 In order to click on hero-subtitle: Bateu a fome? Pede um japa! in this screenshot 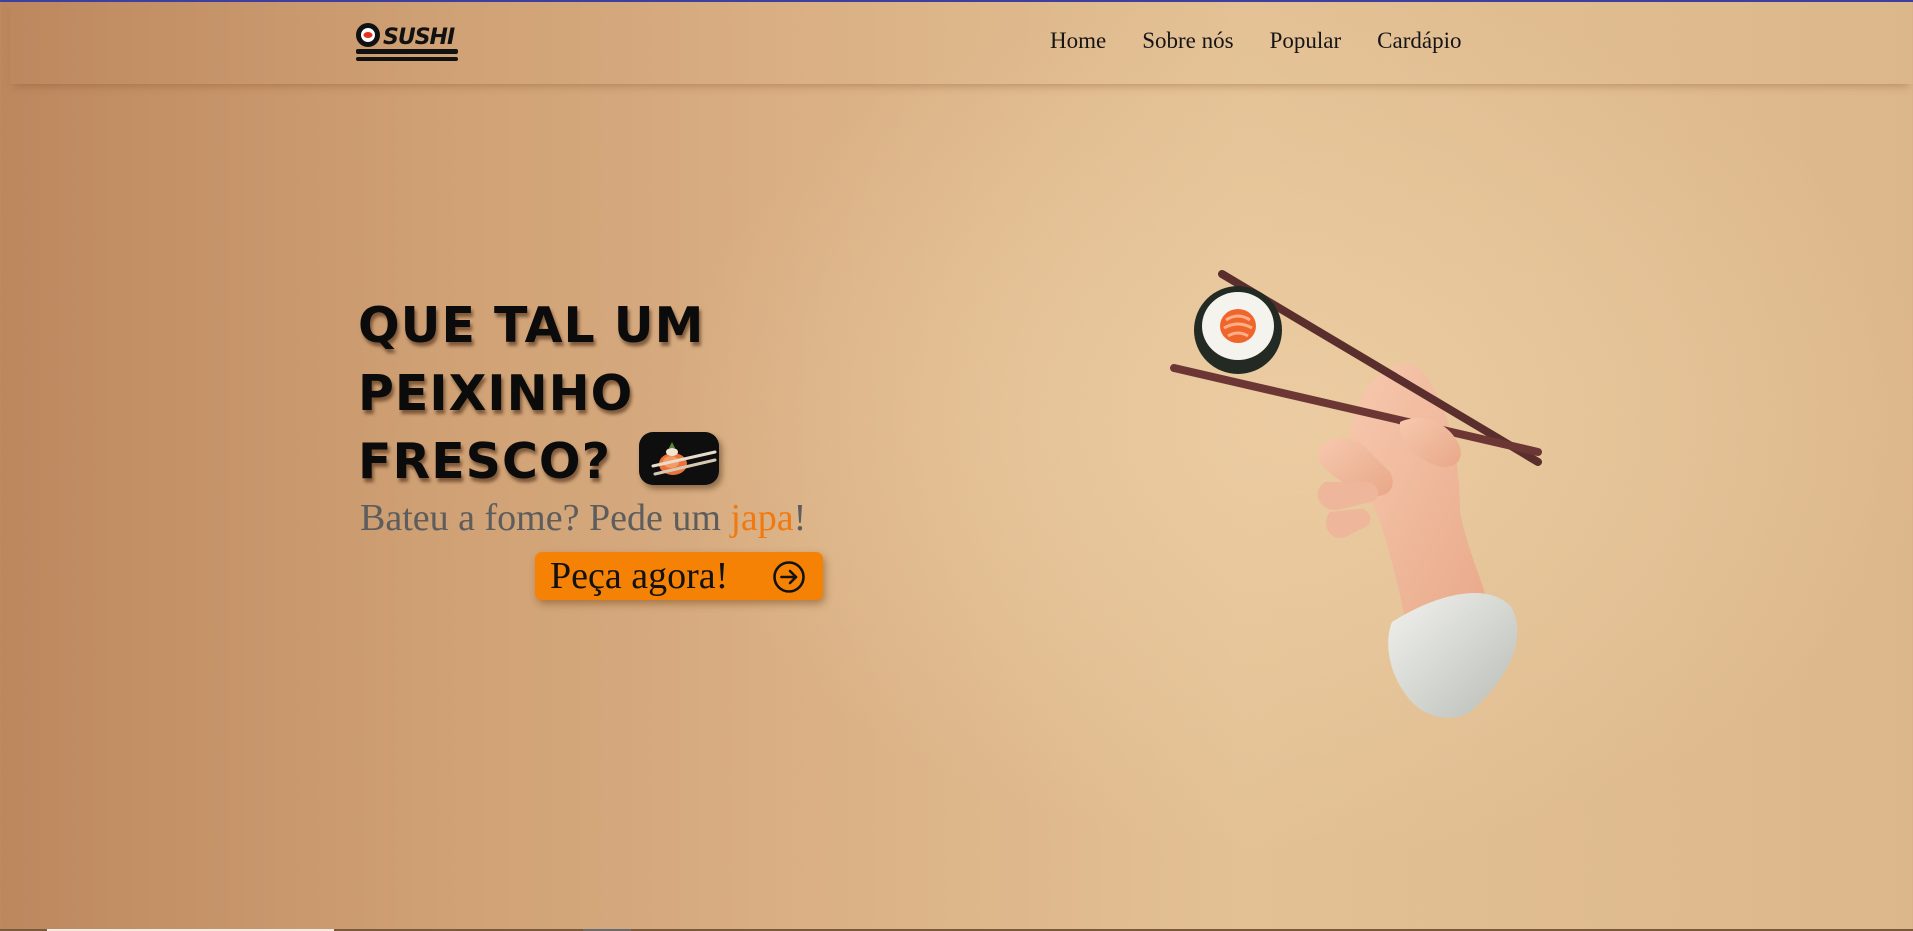, I will do `click(583, 518)`.